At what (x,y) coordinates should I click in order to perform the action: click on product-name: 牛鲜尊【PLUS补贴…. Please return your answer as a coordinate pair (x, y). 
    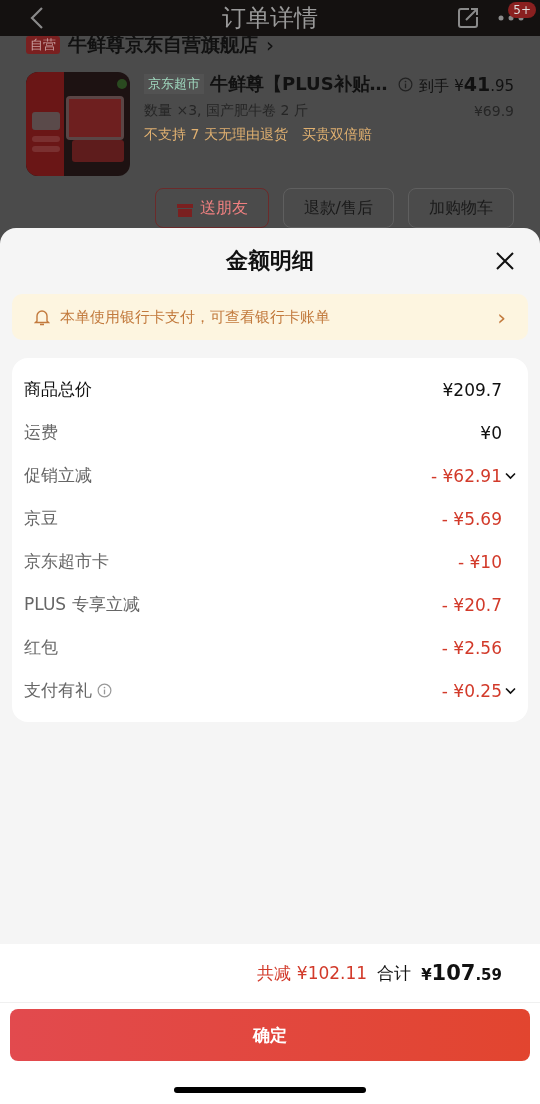
    Looking at the image, I should click on (301, 84).